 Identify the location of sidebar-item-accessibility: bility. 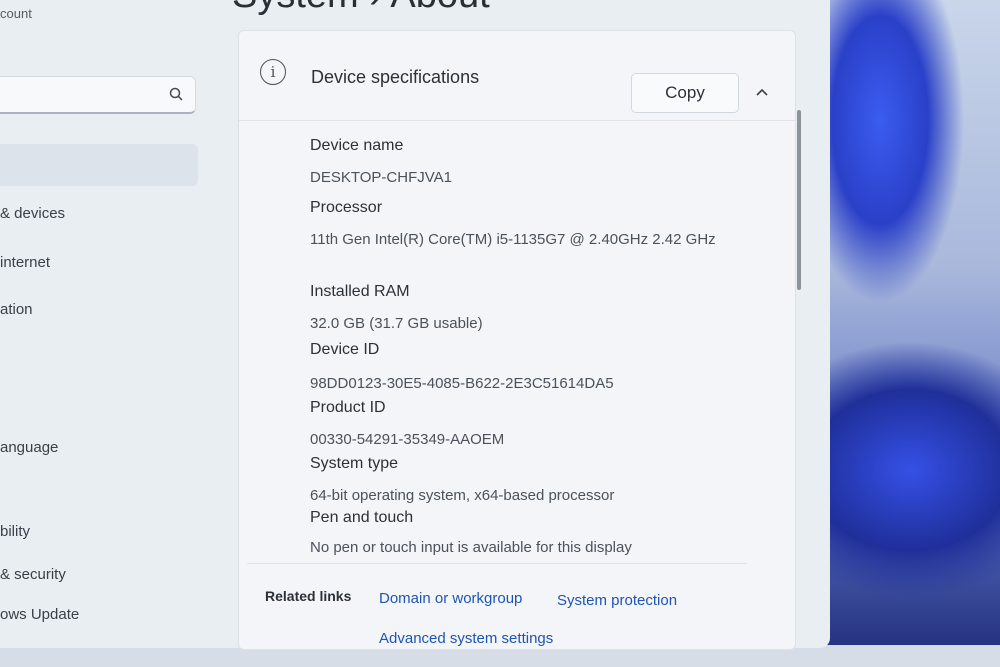
(15, 531).